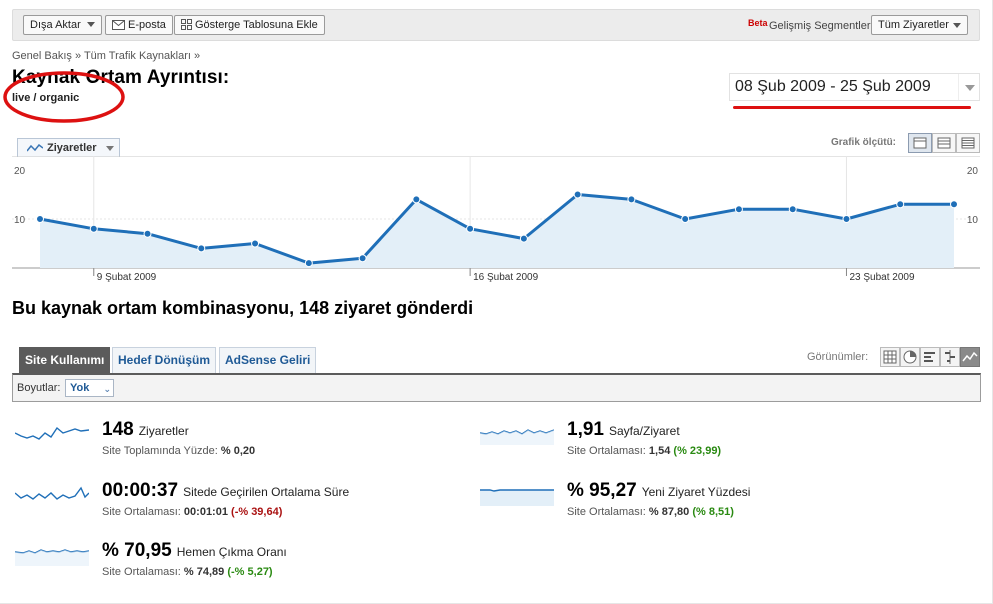 The width and height of the screenshot is (993, 604). I want to click on x-tick-label: 9 Şubat 2009, so click(127, 277).